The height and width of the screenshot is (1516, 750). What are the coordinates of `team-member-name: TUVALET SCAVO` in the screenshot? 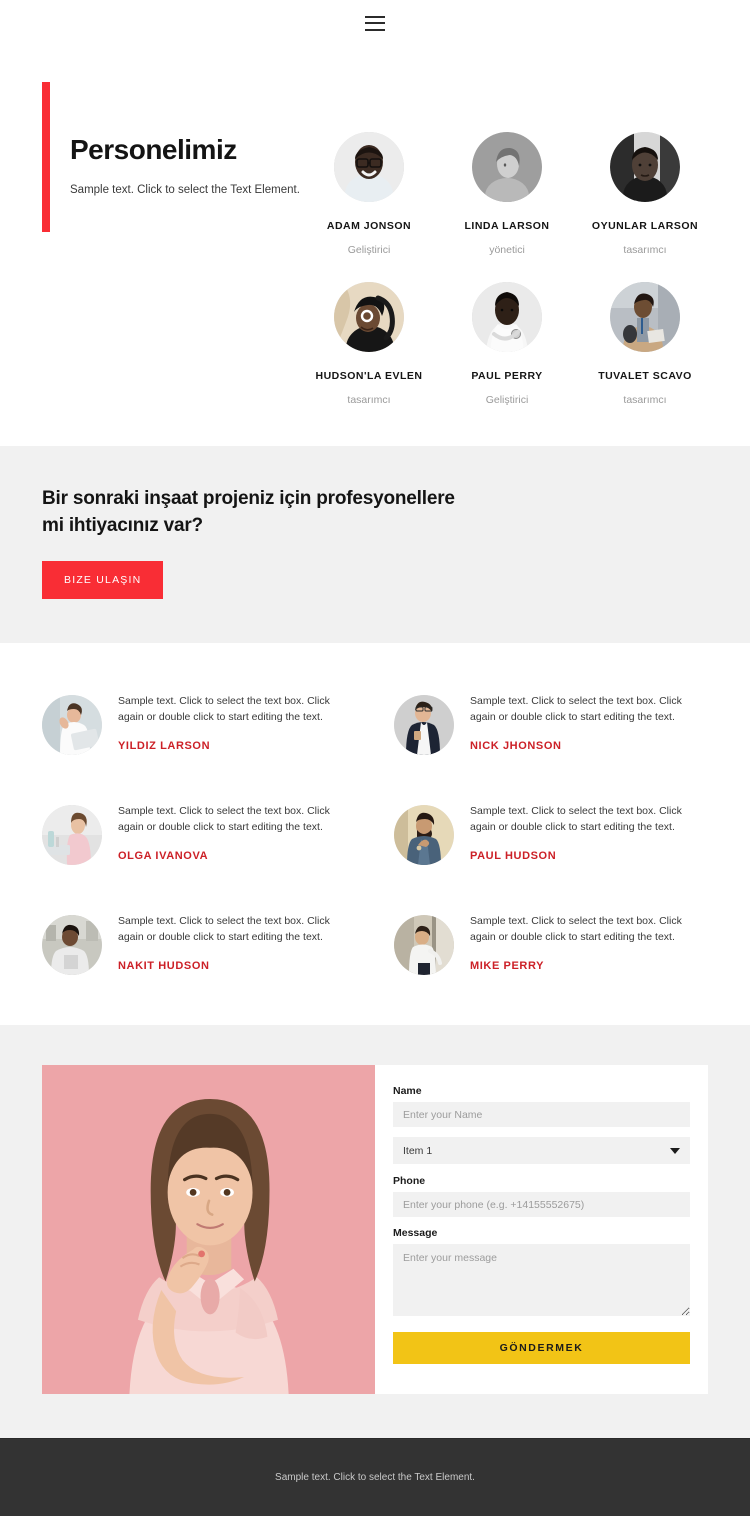 It's located at (645, 376).